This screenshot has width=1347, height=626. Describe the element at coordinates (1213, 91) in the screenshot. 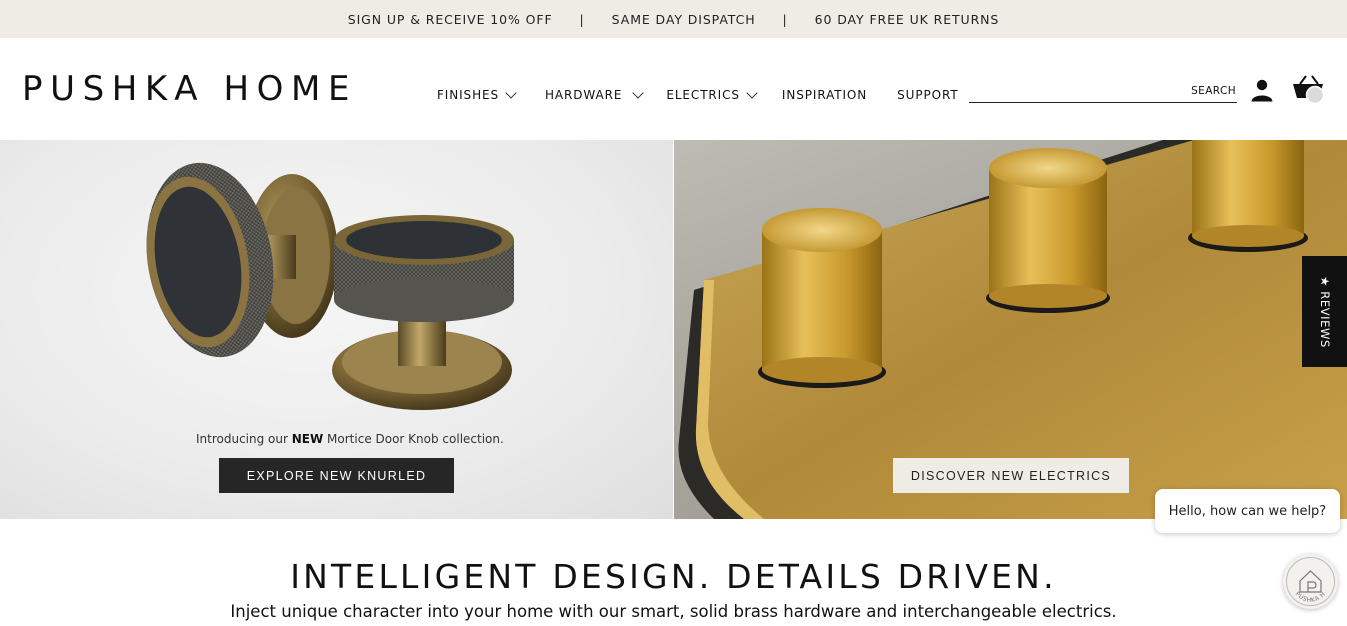

I see `search-label: SEARCH` at that location.